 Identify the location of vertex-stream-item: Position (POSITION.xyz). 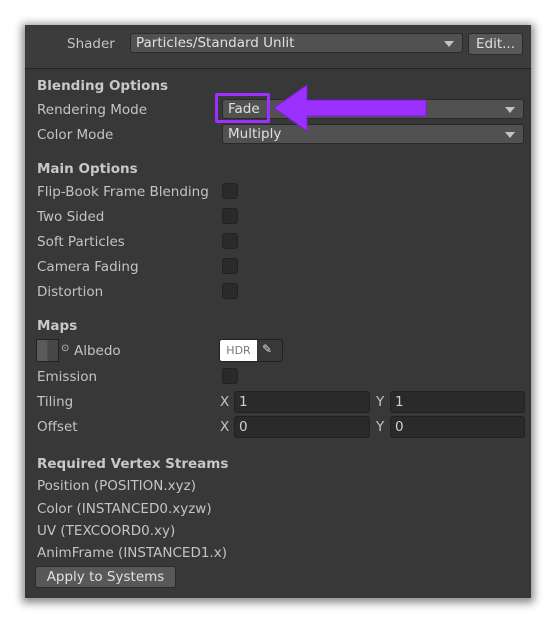
(117, 486).